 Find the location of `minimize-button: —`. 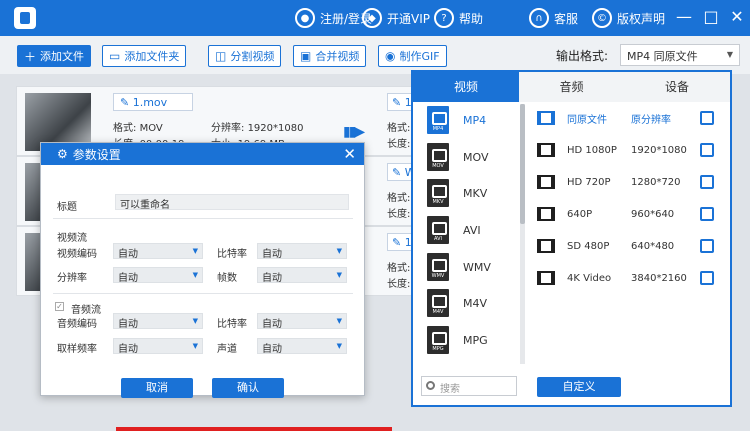

minimize-button: — is located at coordinates (684, 17).